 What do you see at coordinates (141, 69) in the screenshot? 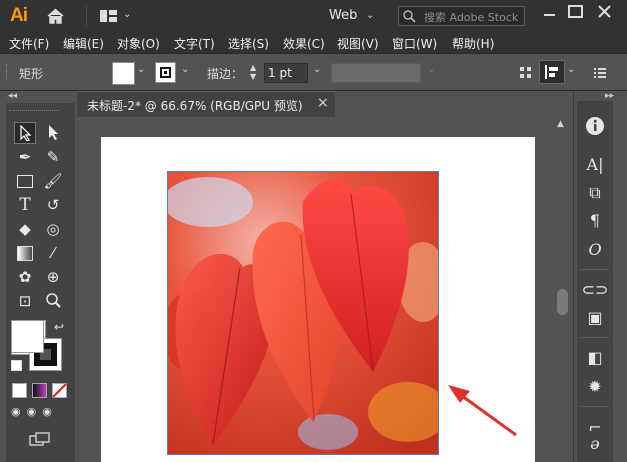
I see `fill-chevron-icon: ⌄` at bounding box center [141, 69].